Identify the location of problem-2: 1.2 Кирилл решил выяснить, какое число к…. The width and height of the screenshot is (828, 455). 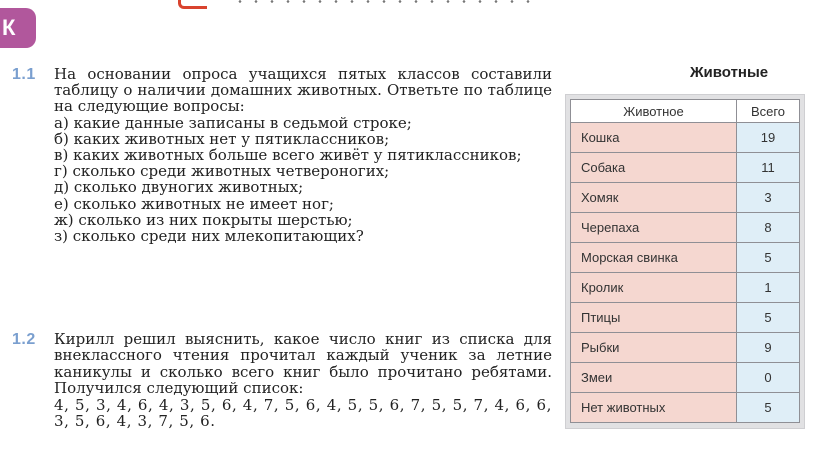
(282, 380).